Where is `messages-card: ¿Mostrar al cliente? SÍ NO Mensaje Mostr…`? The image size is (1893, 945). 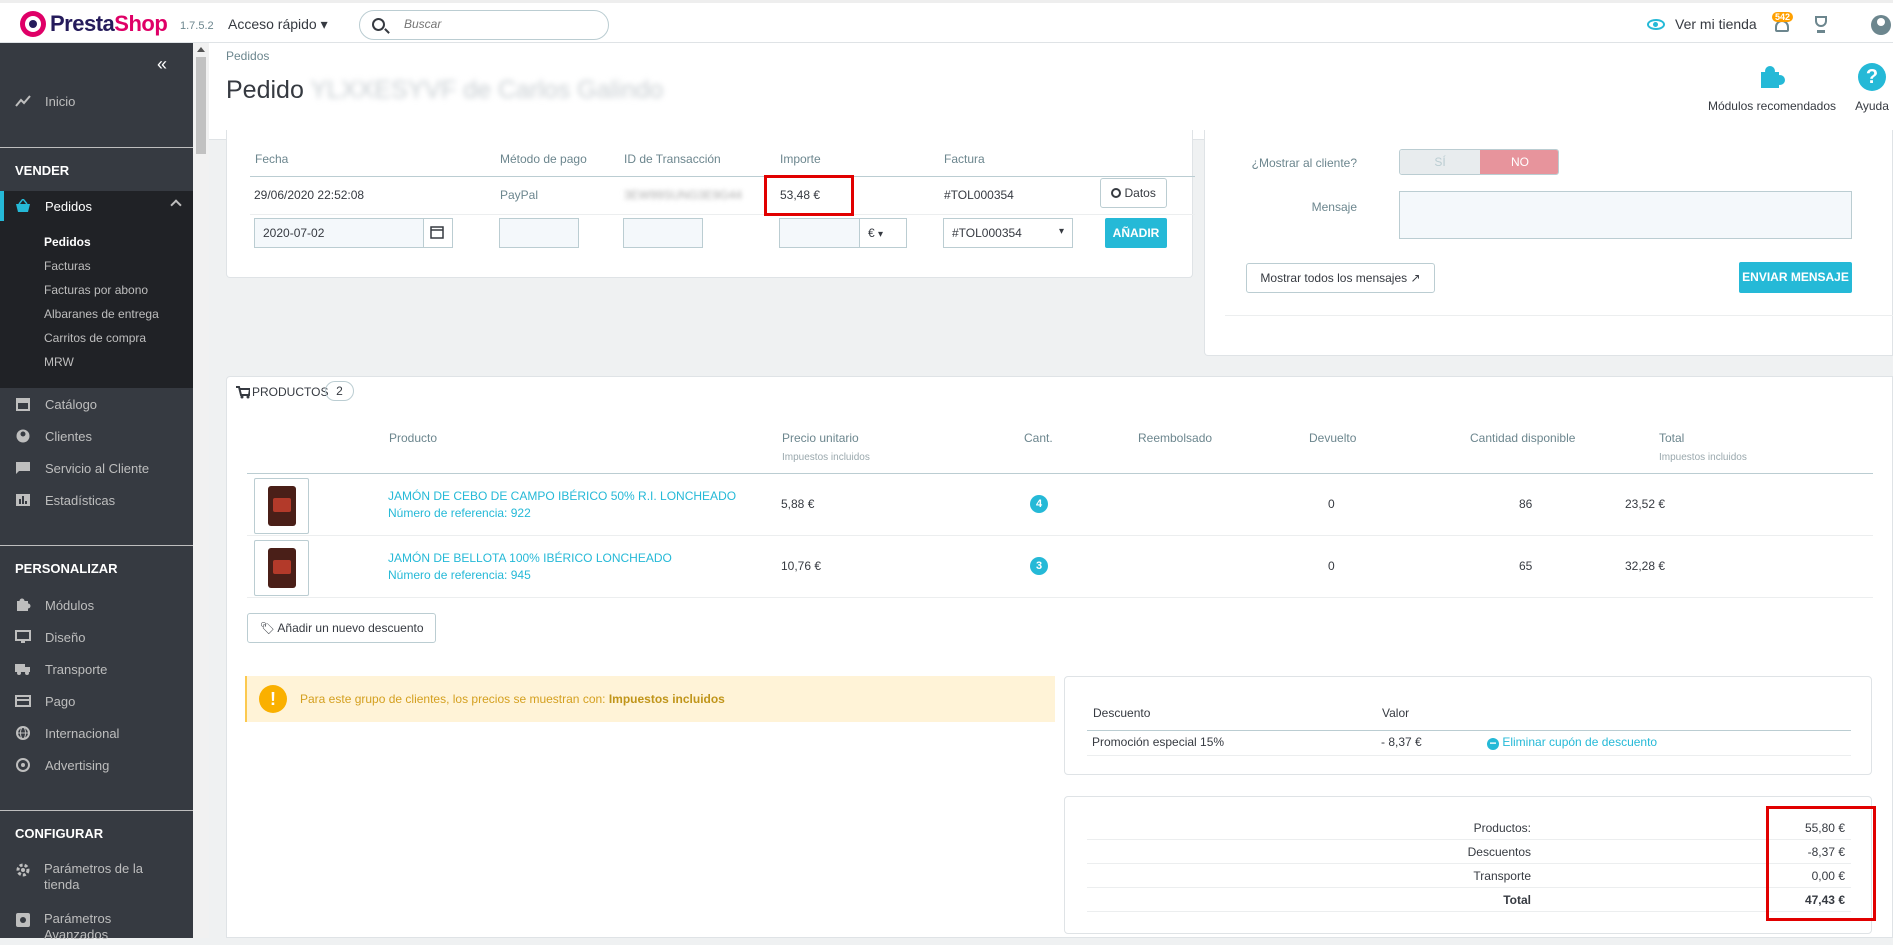 messages-card: ¿Mostrar al cliente? SÍ NO Mensaje Mostr… is located at coordinates (1548, 243).